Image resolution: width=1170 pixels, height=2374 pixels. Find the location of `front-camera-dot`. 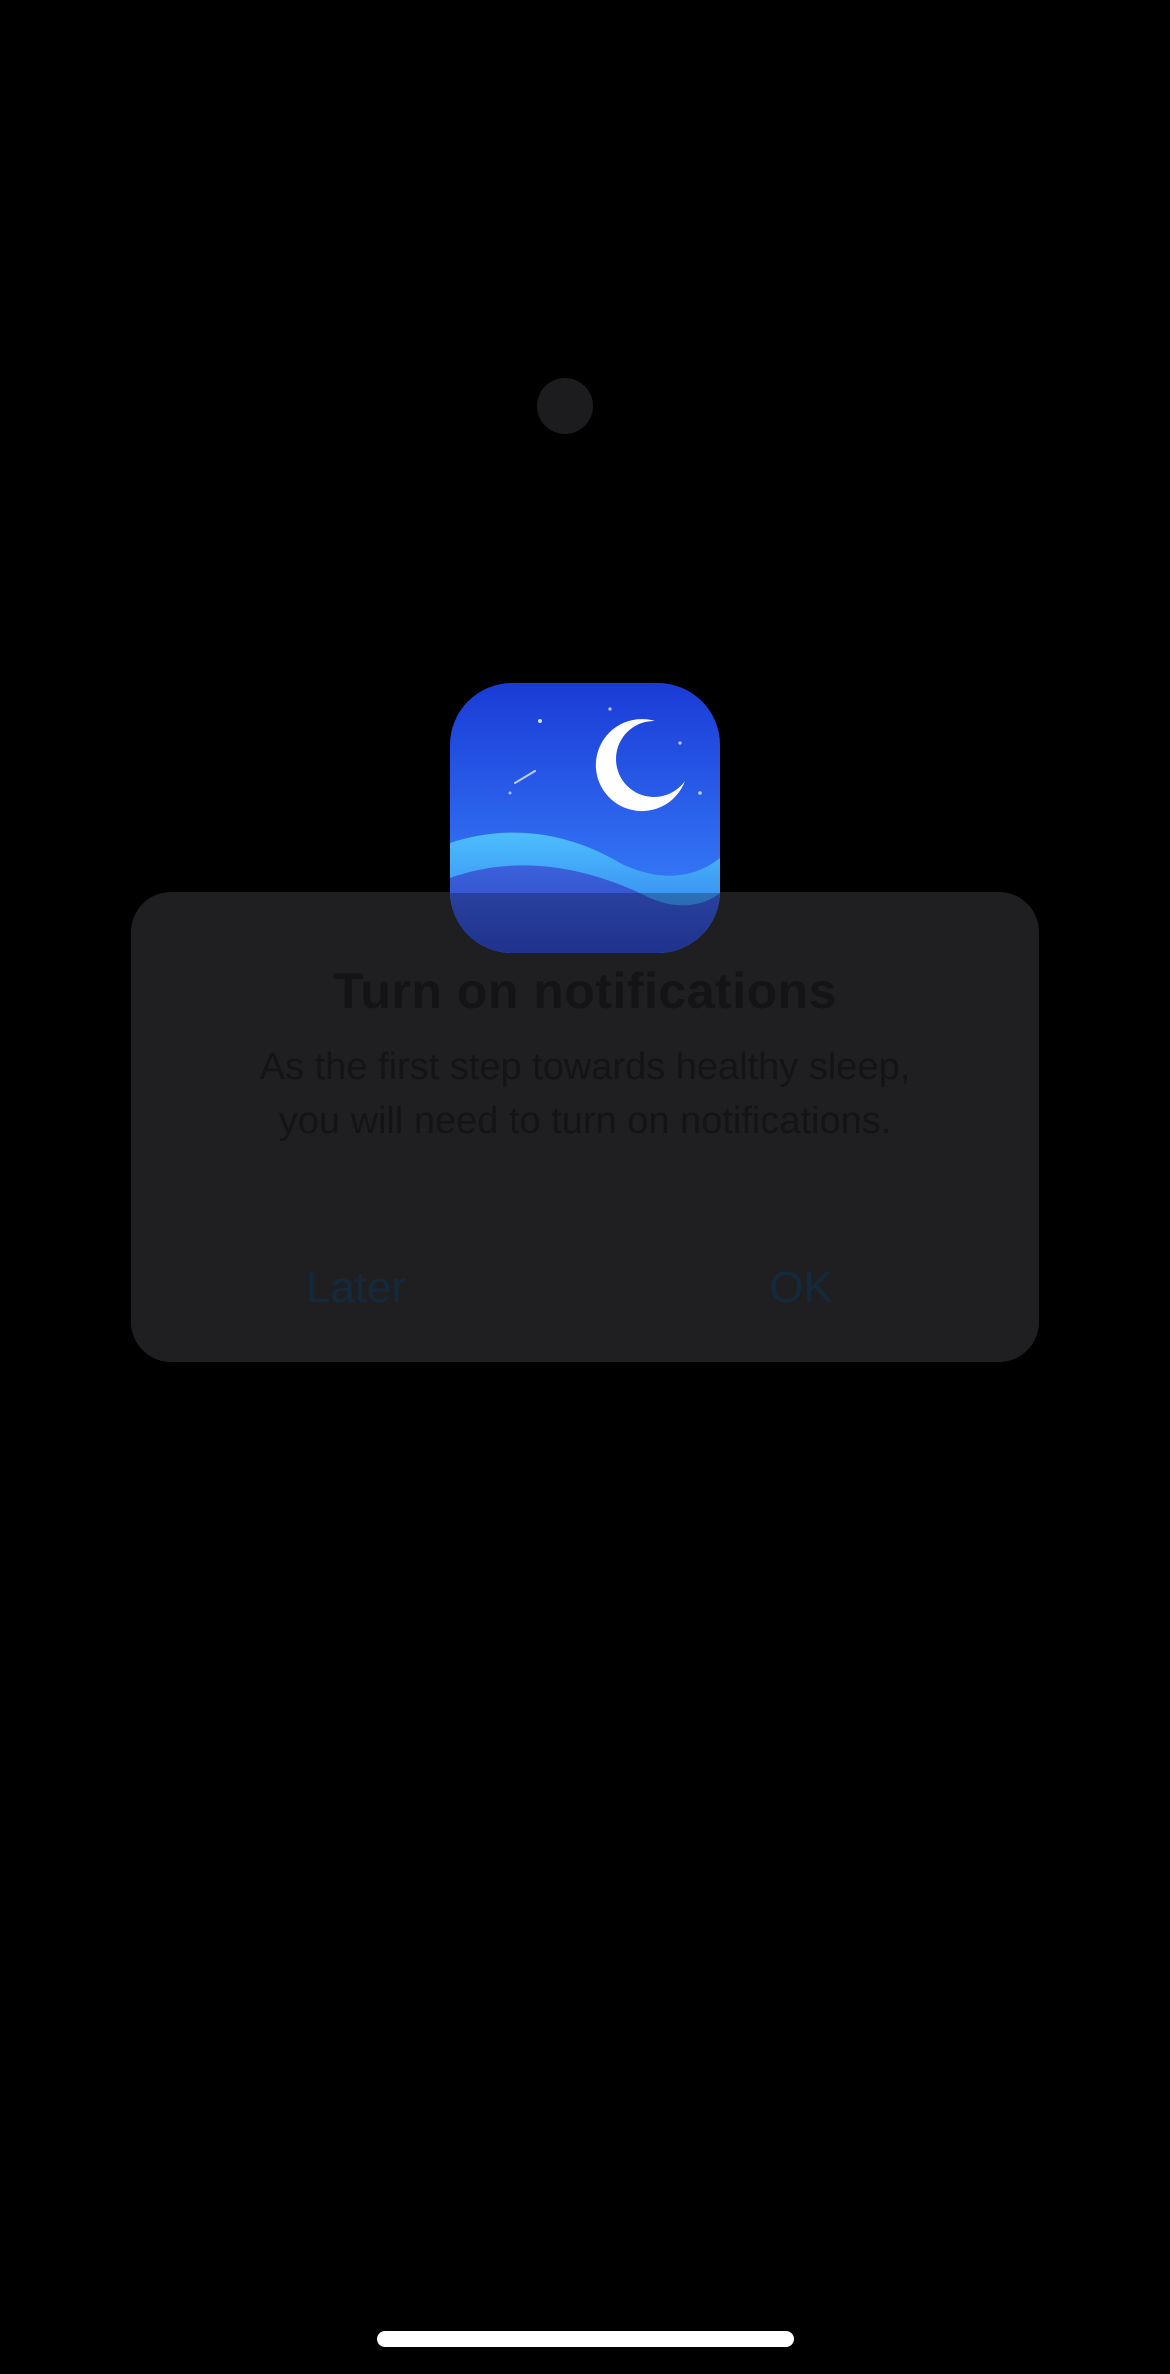

front-camera-dot is located at coordinates (565, 406).